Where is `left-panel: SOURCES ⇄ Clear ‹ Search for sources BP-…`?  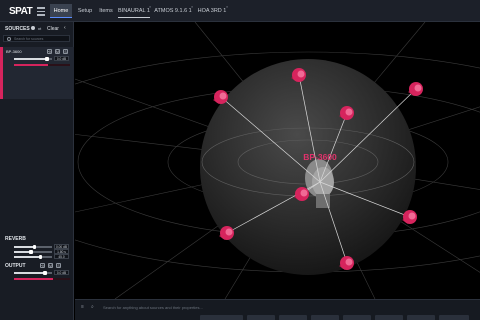 left-panel: SOURCES ⇄ Clear ‹ Search for sources BP-… is located at coordinates (37, 171).